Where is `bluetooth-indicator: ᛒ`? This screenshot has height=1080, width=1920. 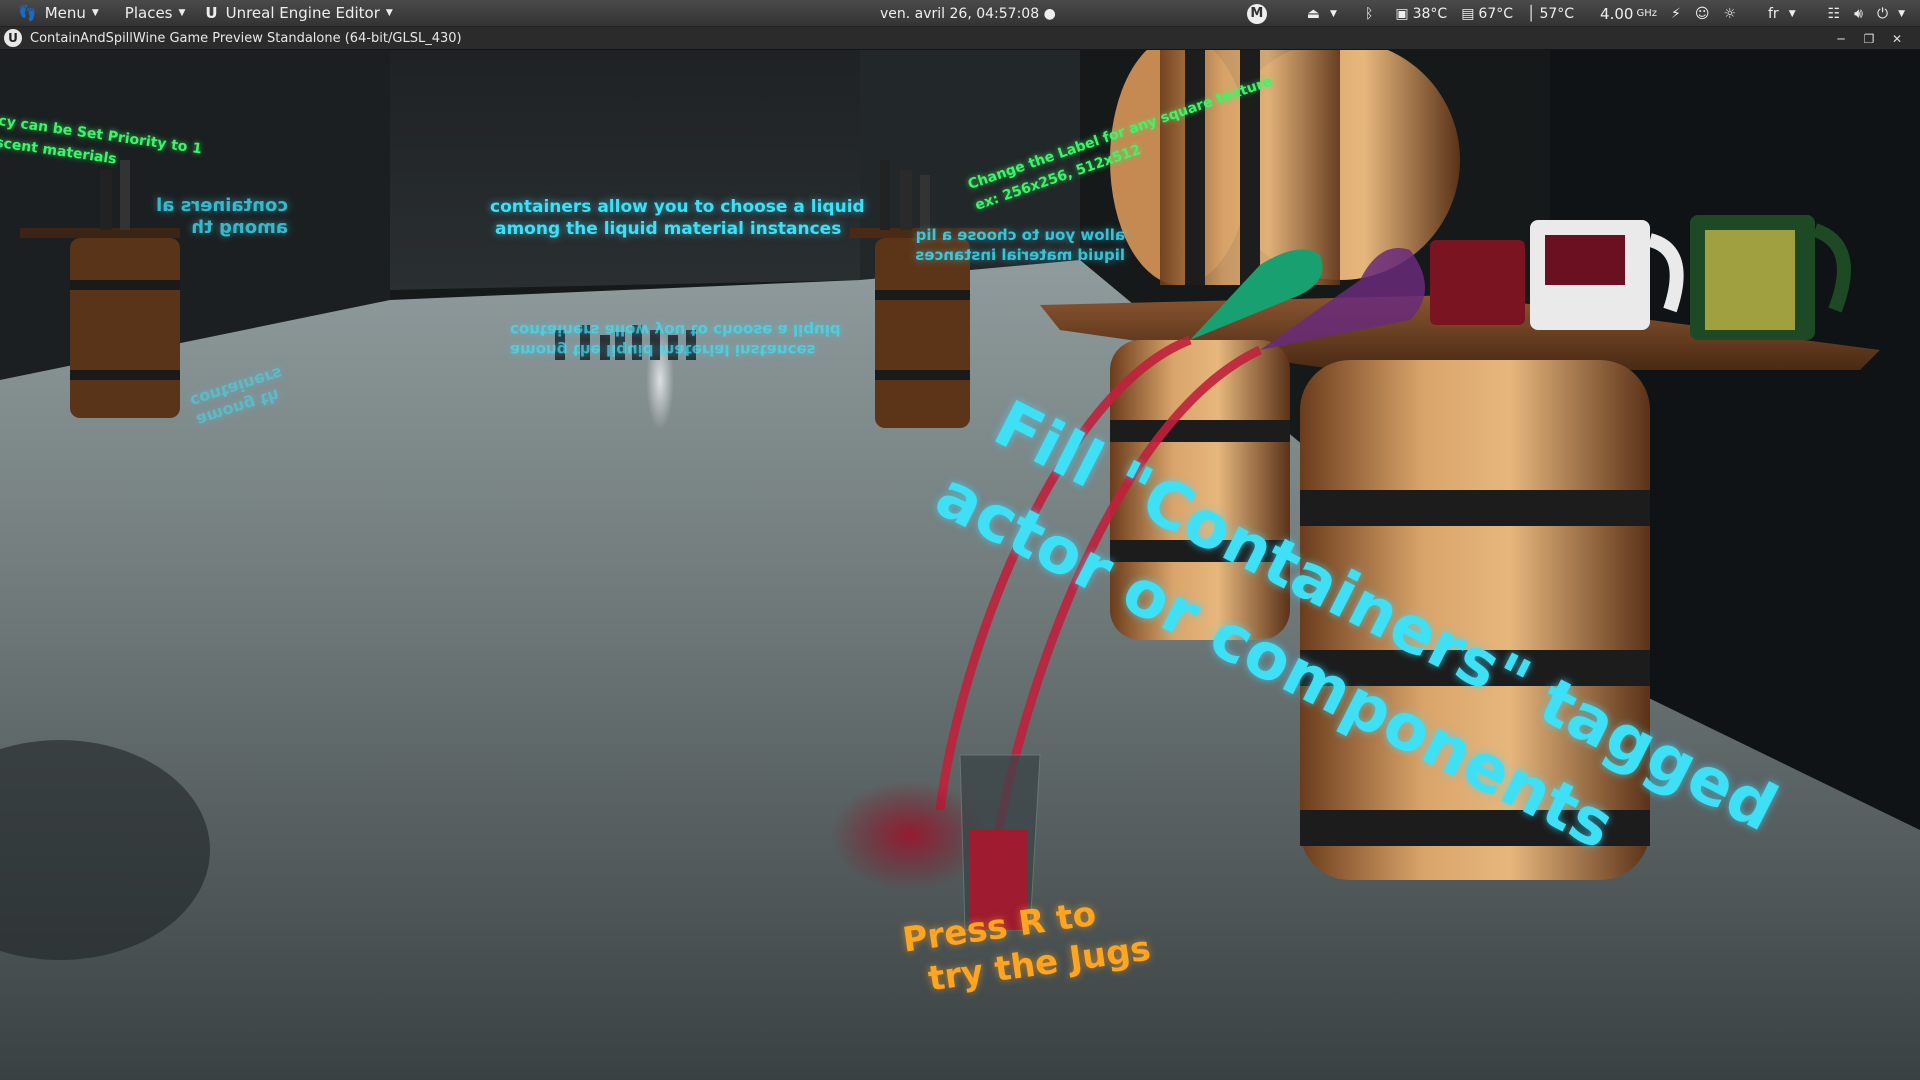
bluetooth-indicator: ᛒ is located at coordinates (1369, 14).